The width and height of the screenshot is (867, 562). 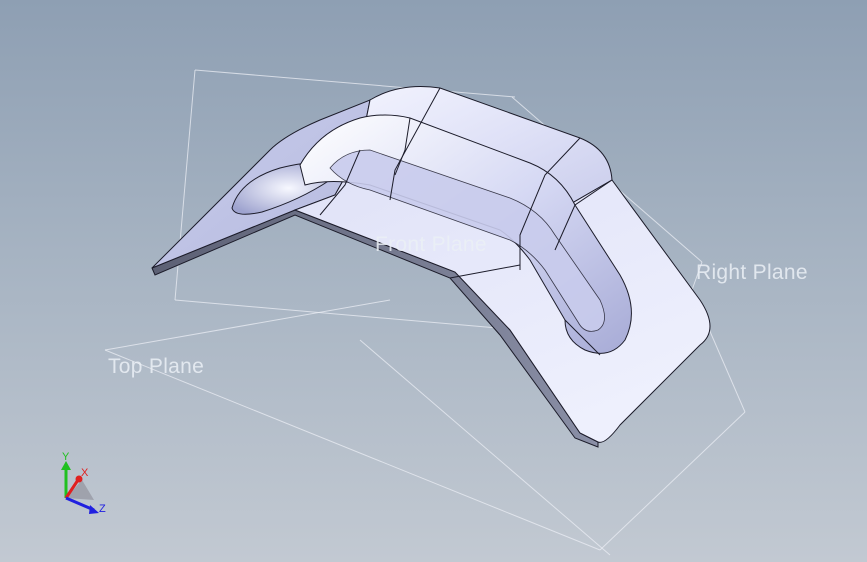 I want to click on front-plane-label: Front Plane, so click(x=431, y=244).